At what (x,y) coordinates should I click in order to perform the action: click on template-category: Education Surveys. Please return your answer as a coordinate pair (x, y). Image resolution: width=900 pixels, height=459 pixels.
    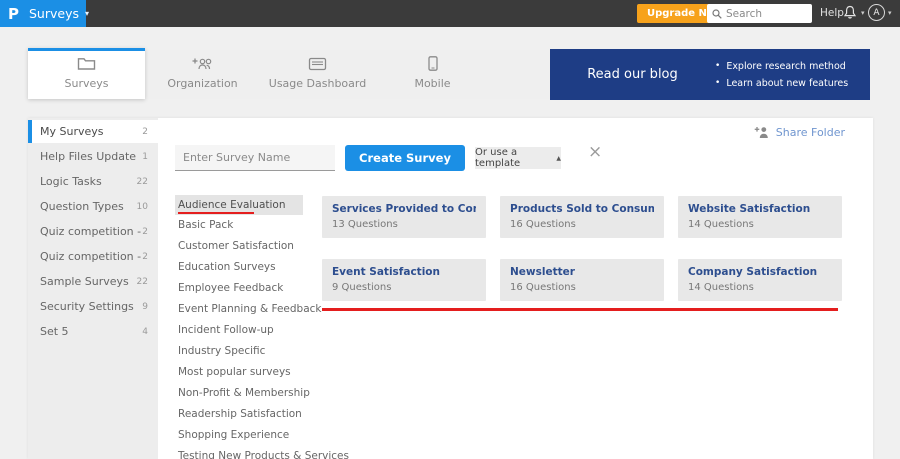
    Looking at the image, I should click on (239, 267).